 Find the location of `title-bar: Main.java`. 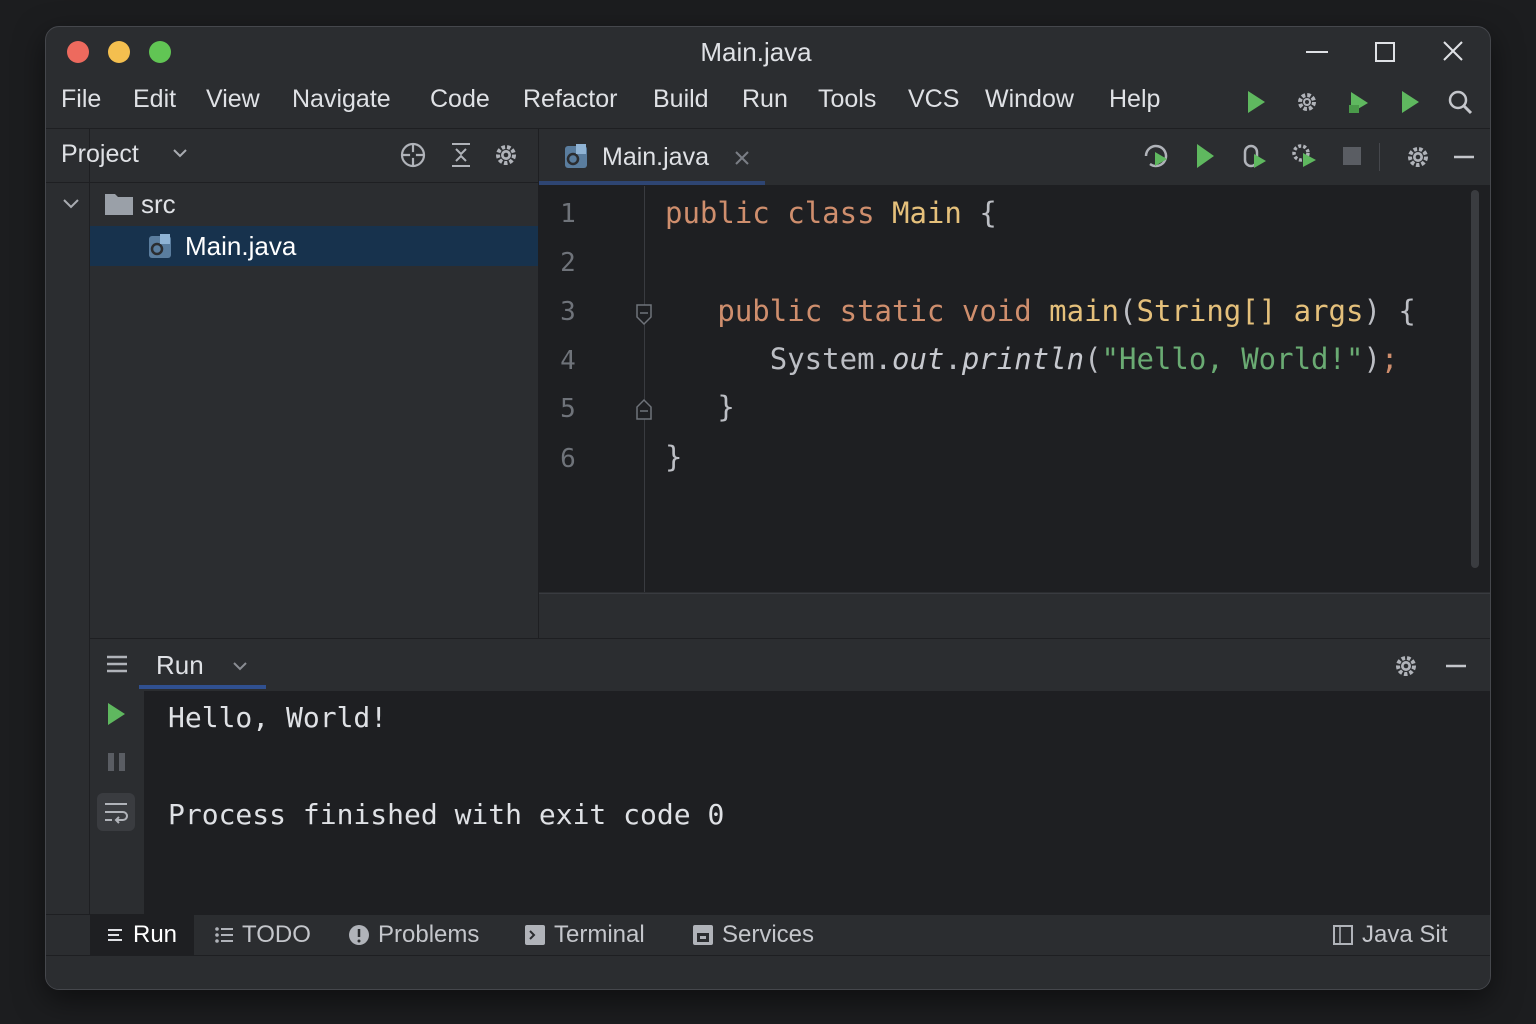

title-bar: Main.java is located at coordinates (768, 52).